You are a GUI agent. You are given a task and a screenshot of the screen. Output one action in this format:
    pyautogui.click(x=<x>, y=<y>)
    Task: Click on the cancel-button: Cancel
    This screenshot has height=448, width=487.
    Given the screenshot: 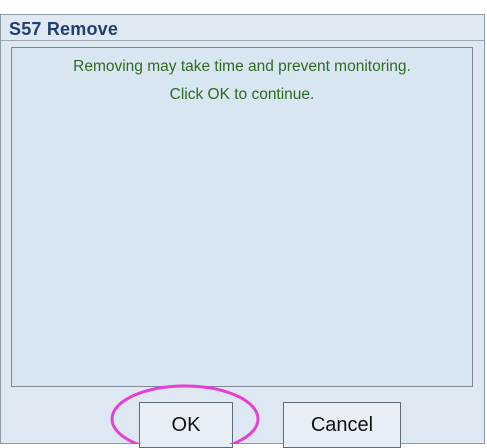 What is the action you would take?
    pyautogui.click(x=342, y=425)
    